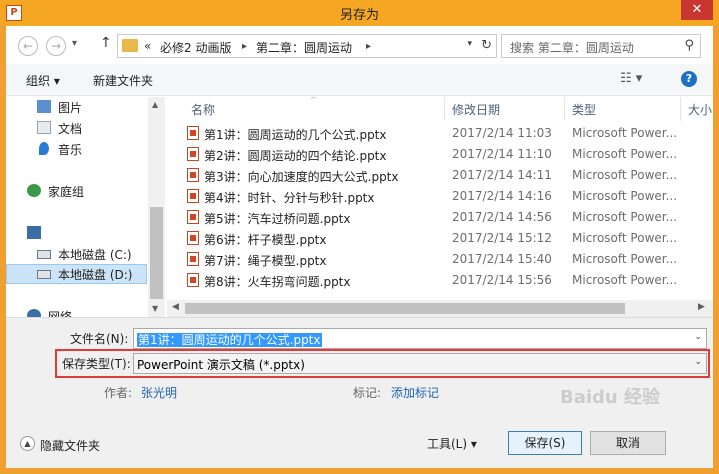  What do you see at coordinates (96, 364) in the screenshot?
I see `filetype-label: 保存类型(T):` at bounding box center [96, 364].